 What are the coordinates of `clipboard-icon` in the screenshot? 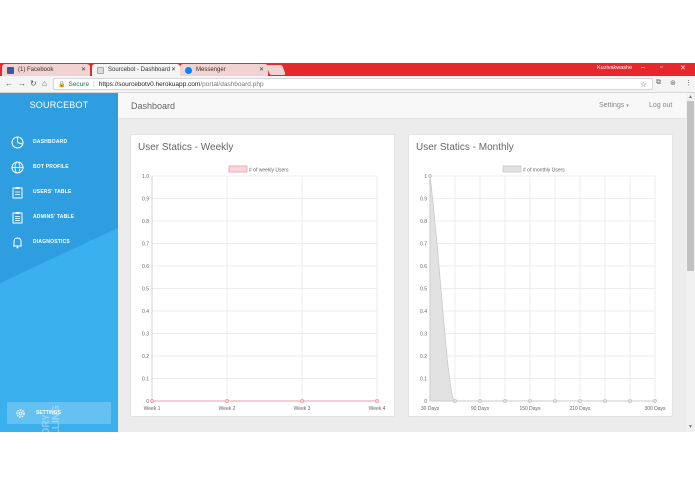 It's located at (17, 192).